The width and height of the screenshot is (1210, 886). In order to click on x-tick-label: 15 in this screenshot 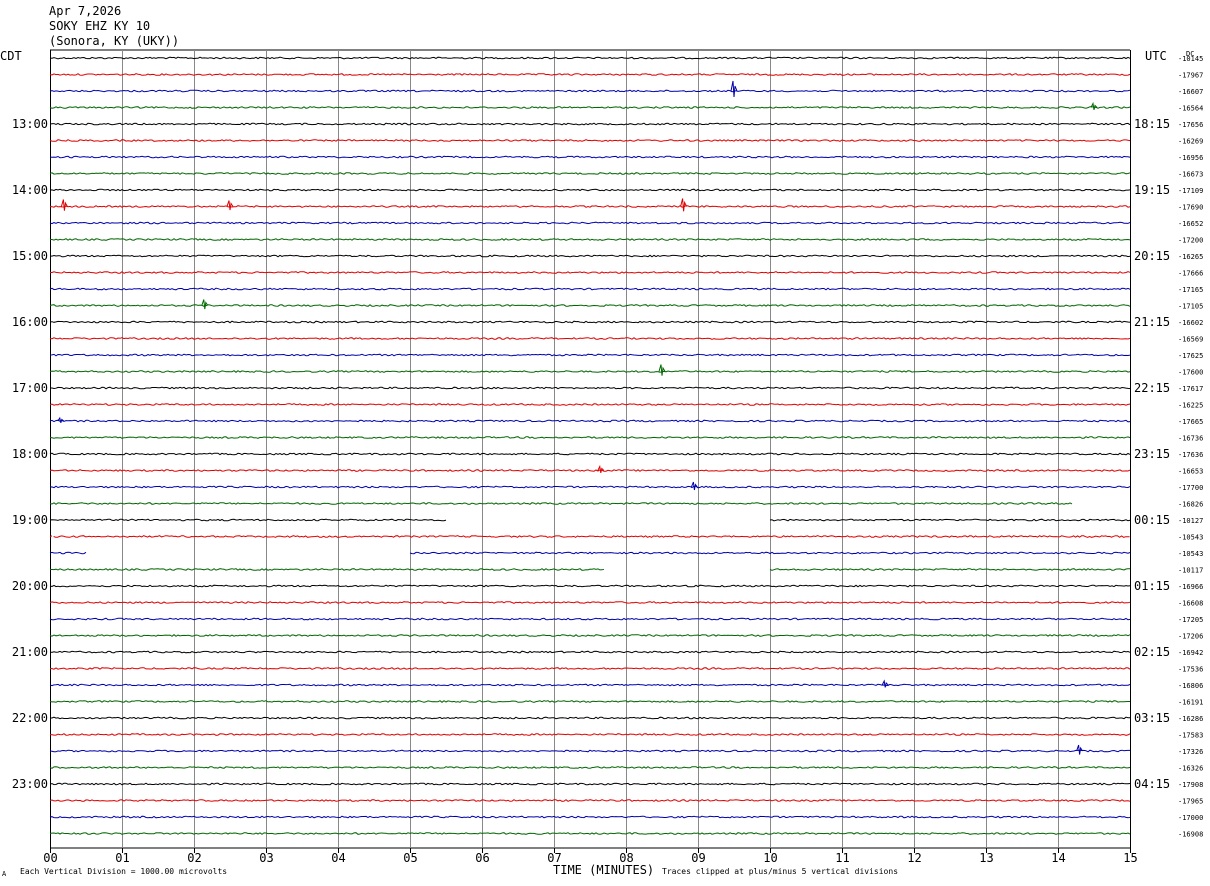, I will do `click(1130, 858)`.